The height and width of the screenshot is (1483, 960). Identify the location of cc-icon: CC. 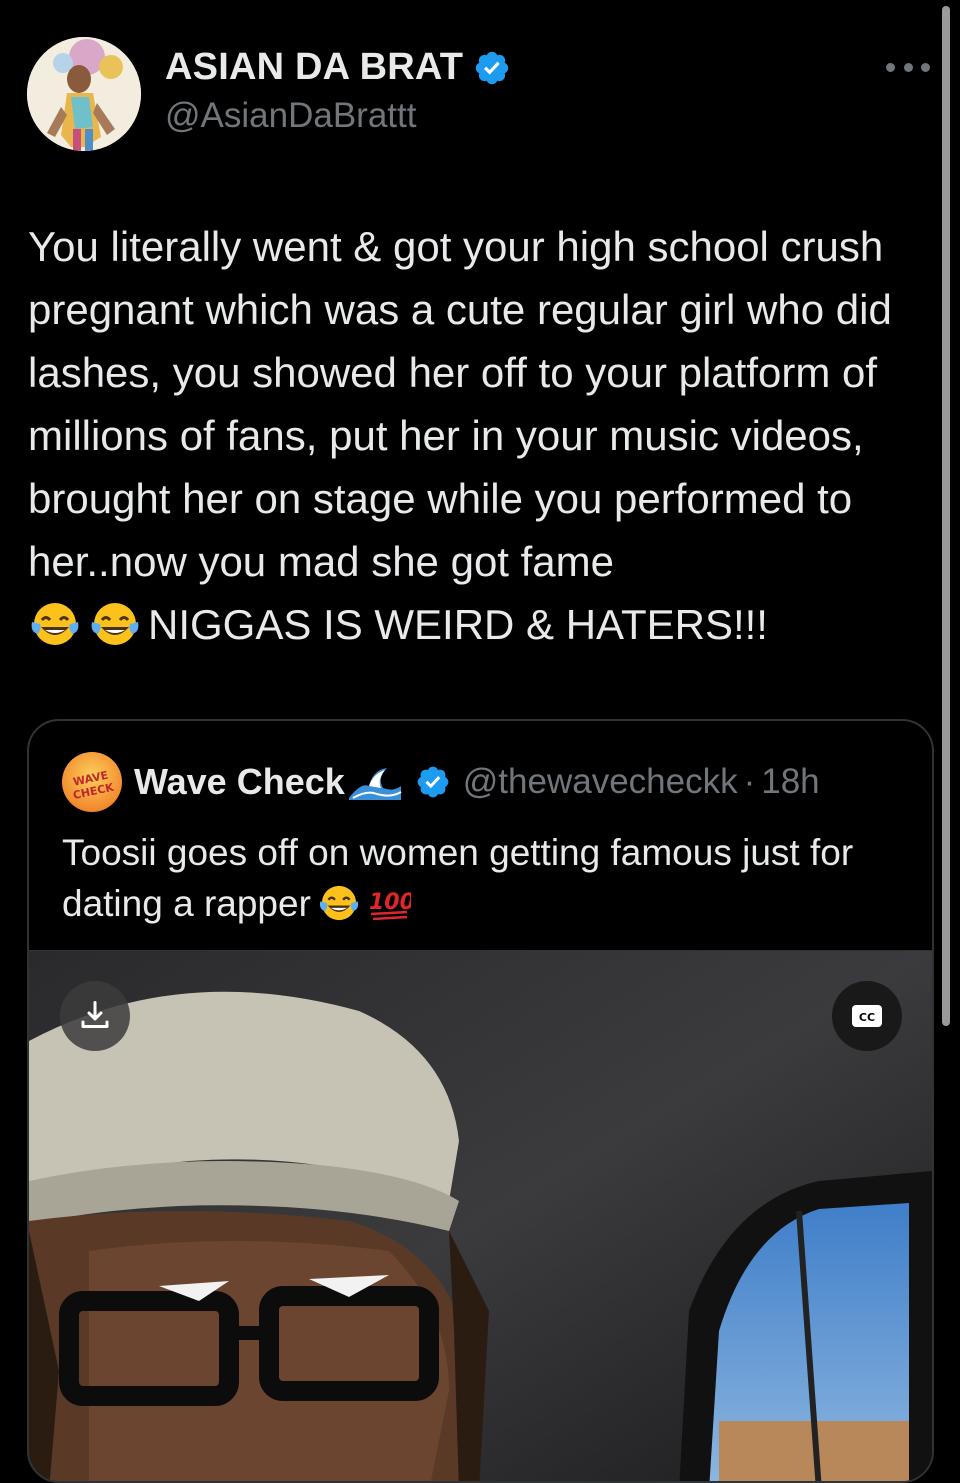
(867, 1016).